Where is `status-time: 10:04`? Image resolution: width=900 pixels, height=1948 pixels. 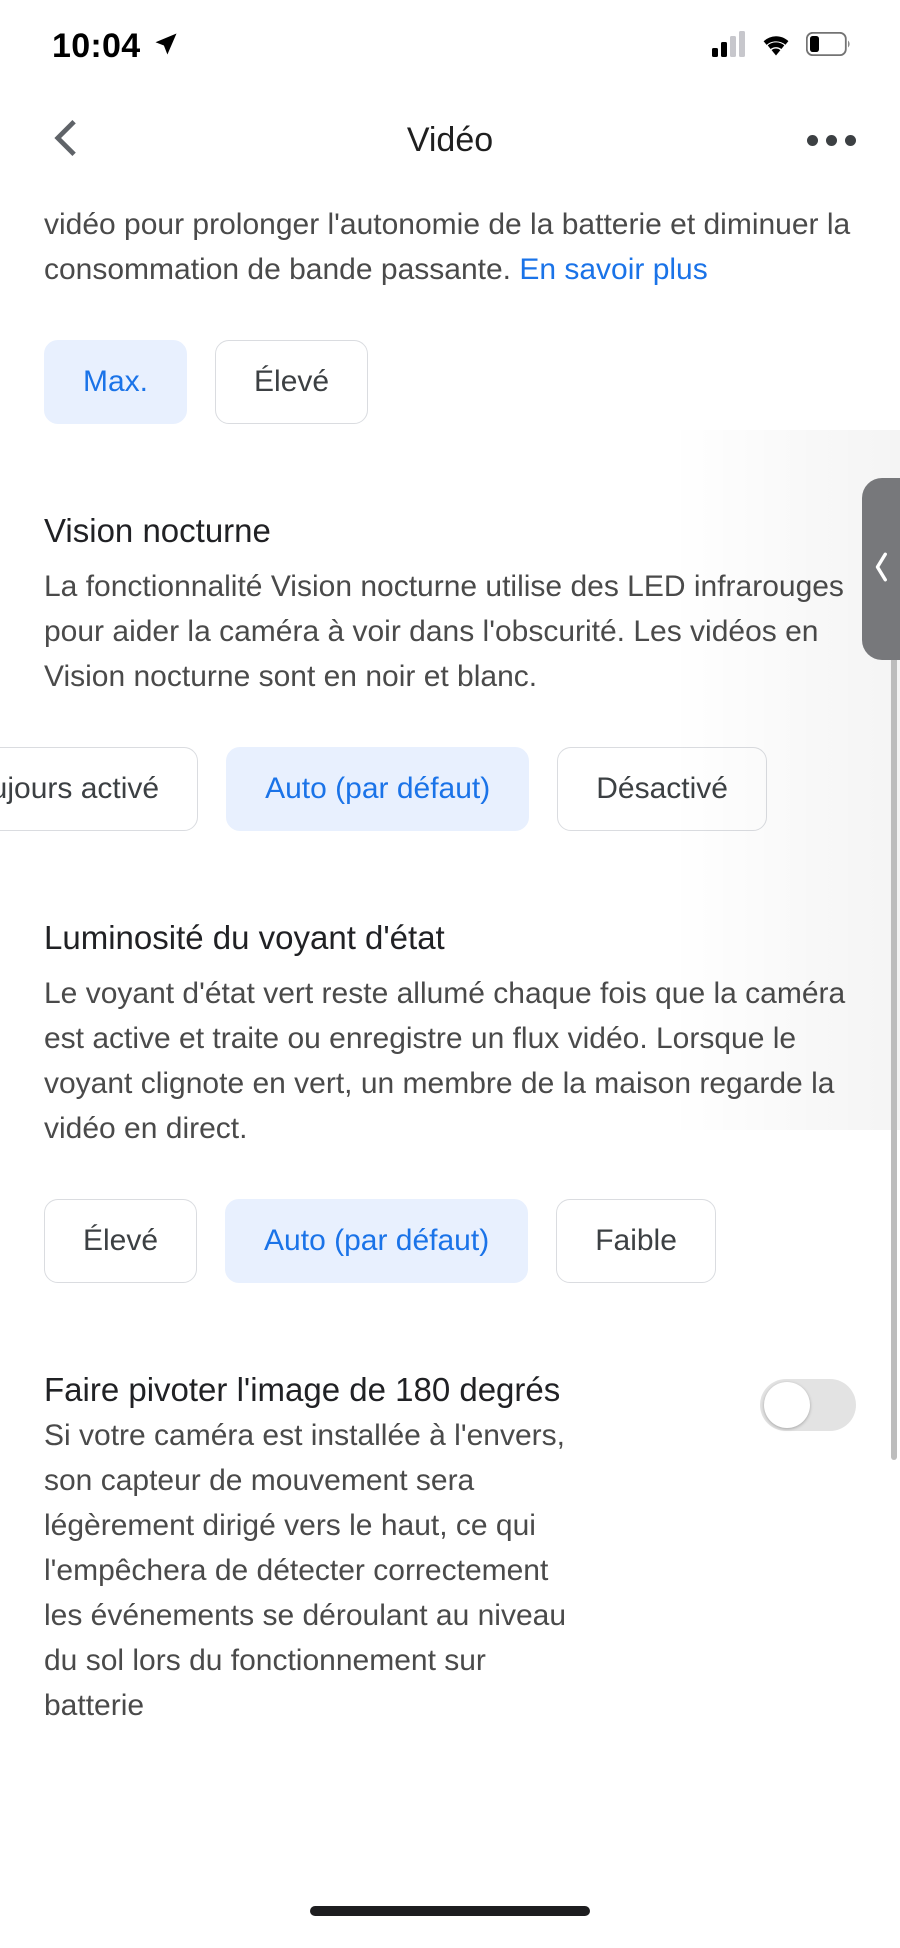 status-time: 10:04 is located at coordinates (96, 45).